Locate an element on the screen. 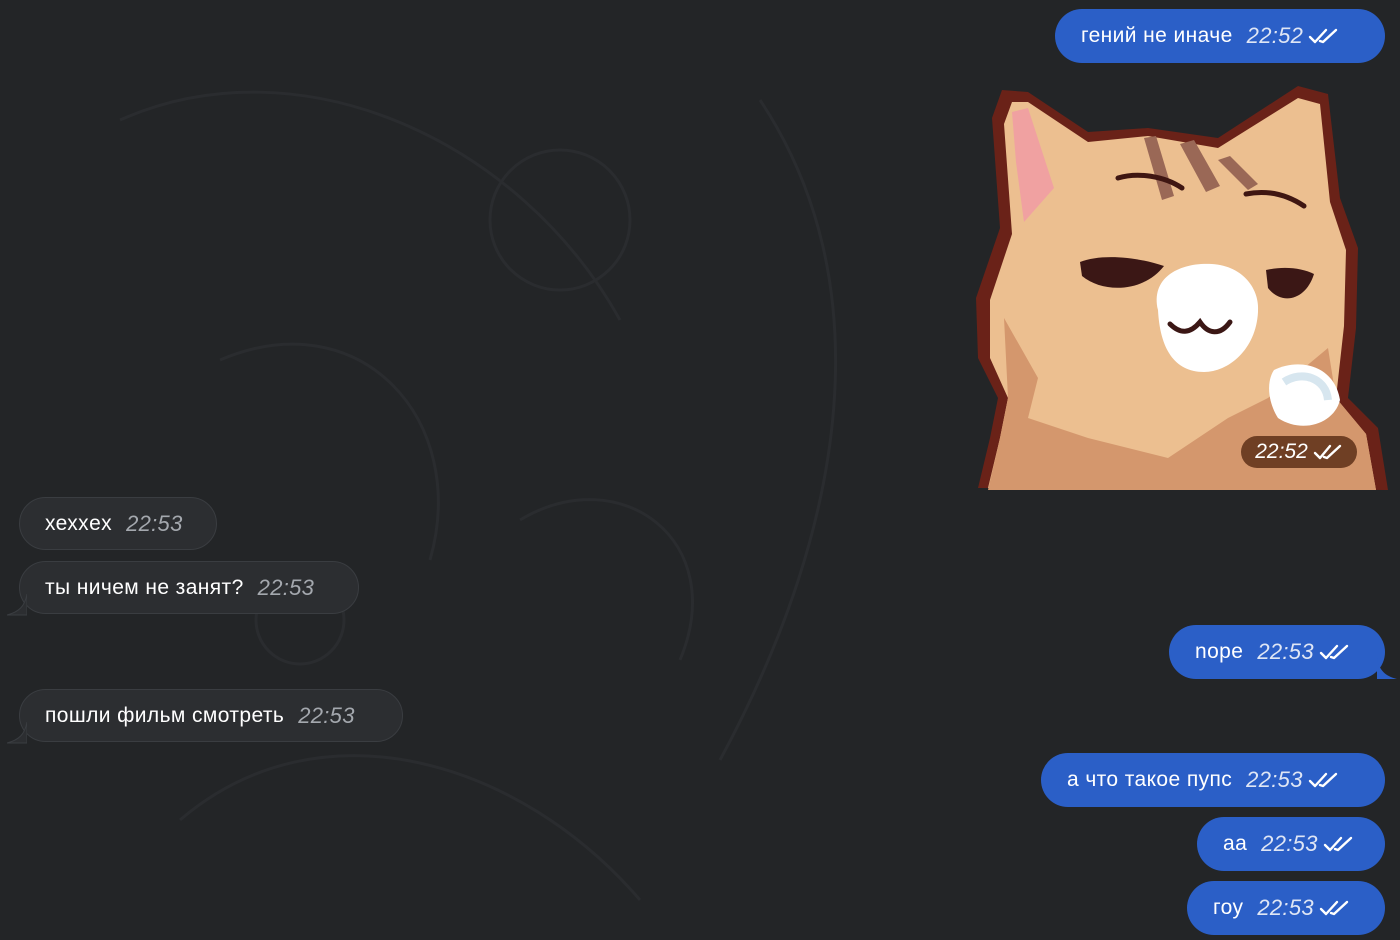 The width and height of the screenshot is (1400, 940). message-text: nope is located at coordinates (1219, 651).